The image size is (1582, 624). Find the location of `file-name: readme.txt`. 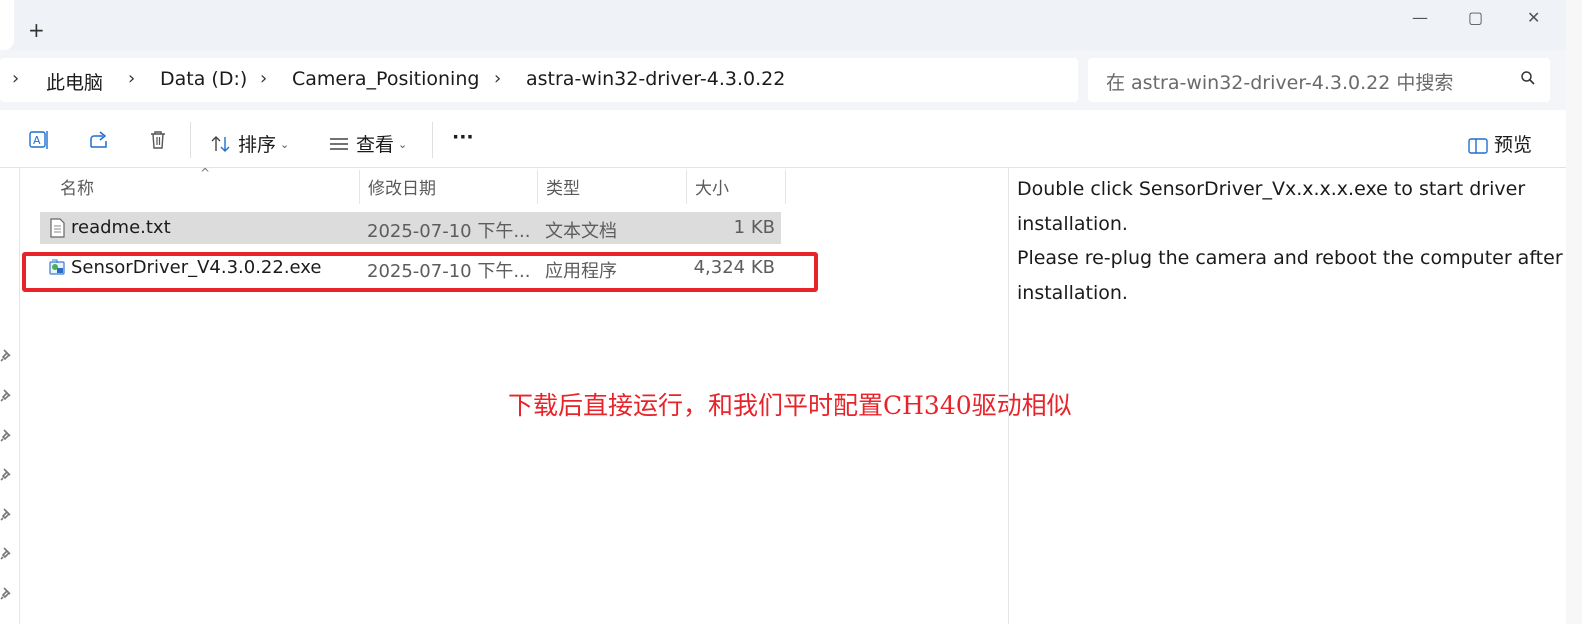

file-name: readme.txt is located at coordinates (121, 227).